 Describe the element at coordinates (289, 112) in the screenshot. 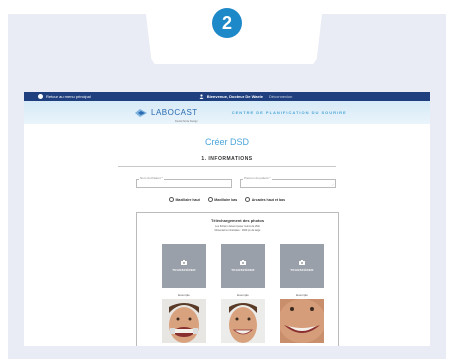

I see `centre-label: CENTRE DE PLANIFICATION DU SOURIRE` at that location.